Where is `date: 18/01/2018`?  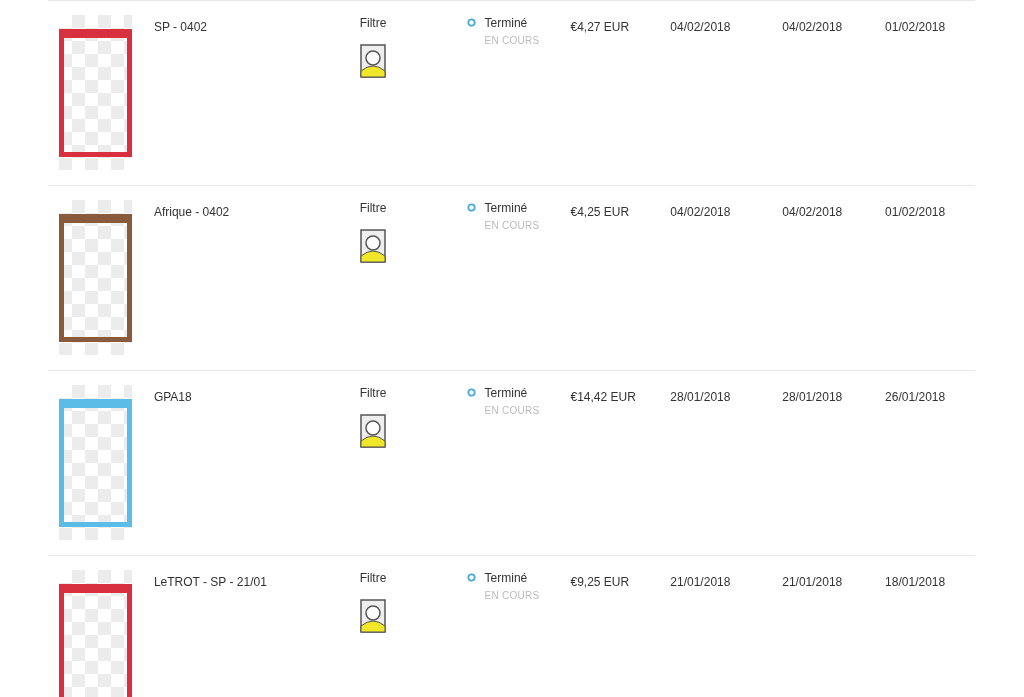
date: 18/01/2018 is located at coordinates (915, 582).